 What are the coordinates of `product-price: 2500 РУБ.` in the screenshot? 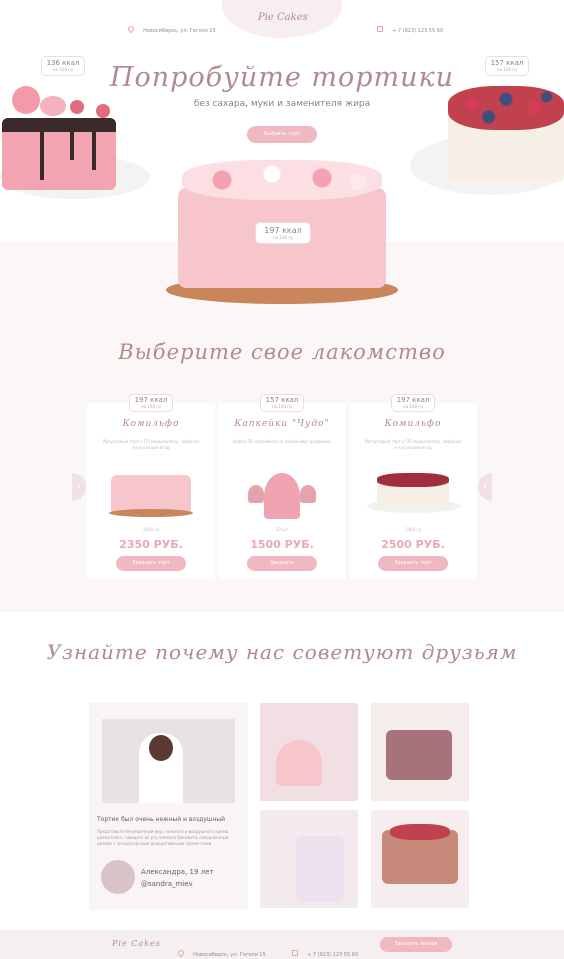 It's located at (413, 544).